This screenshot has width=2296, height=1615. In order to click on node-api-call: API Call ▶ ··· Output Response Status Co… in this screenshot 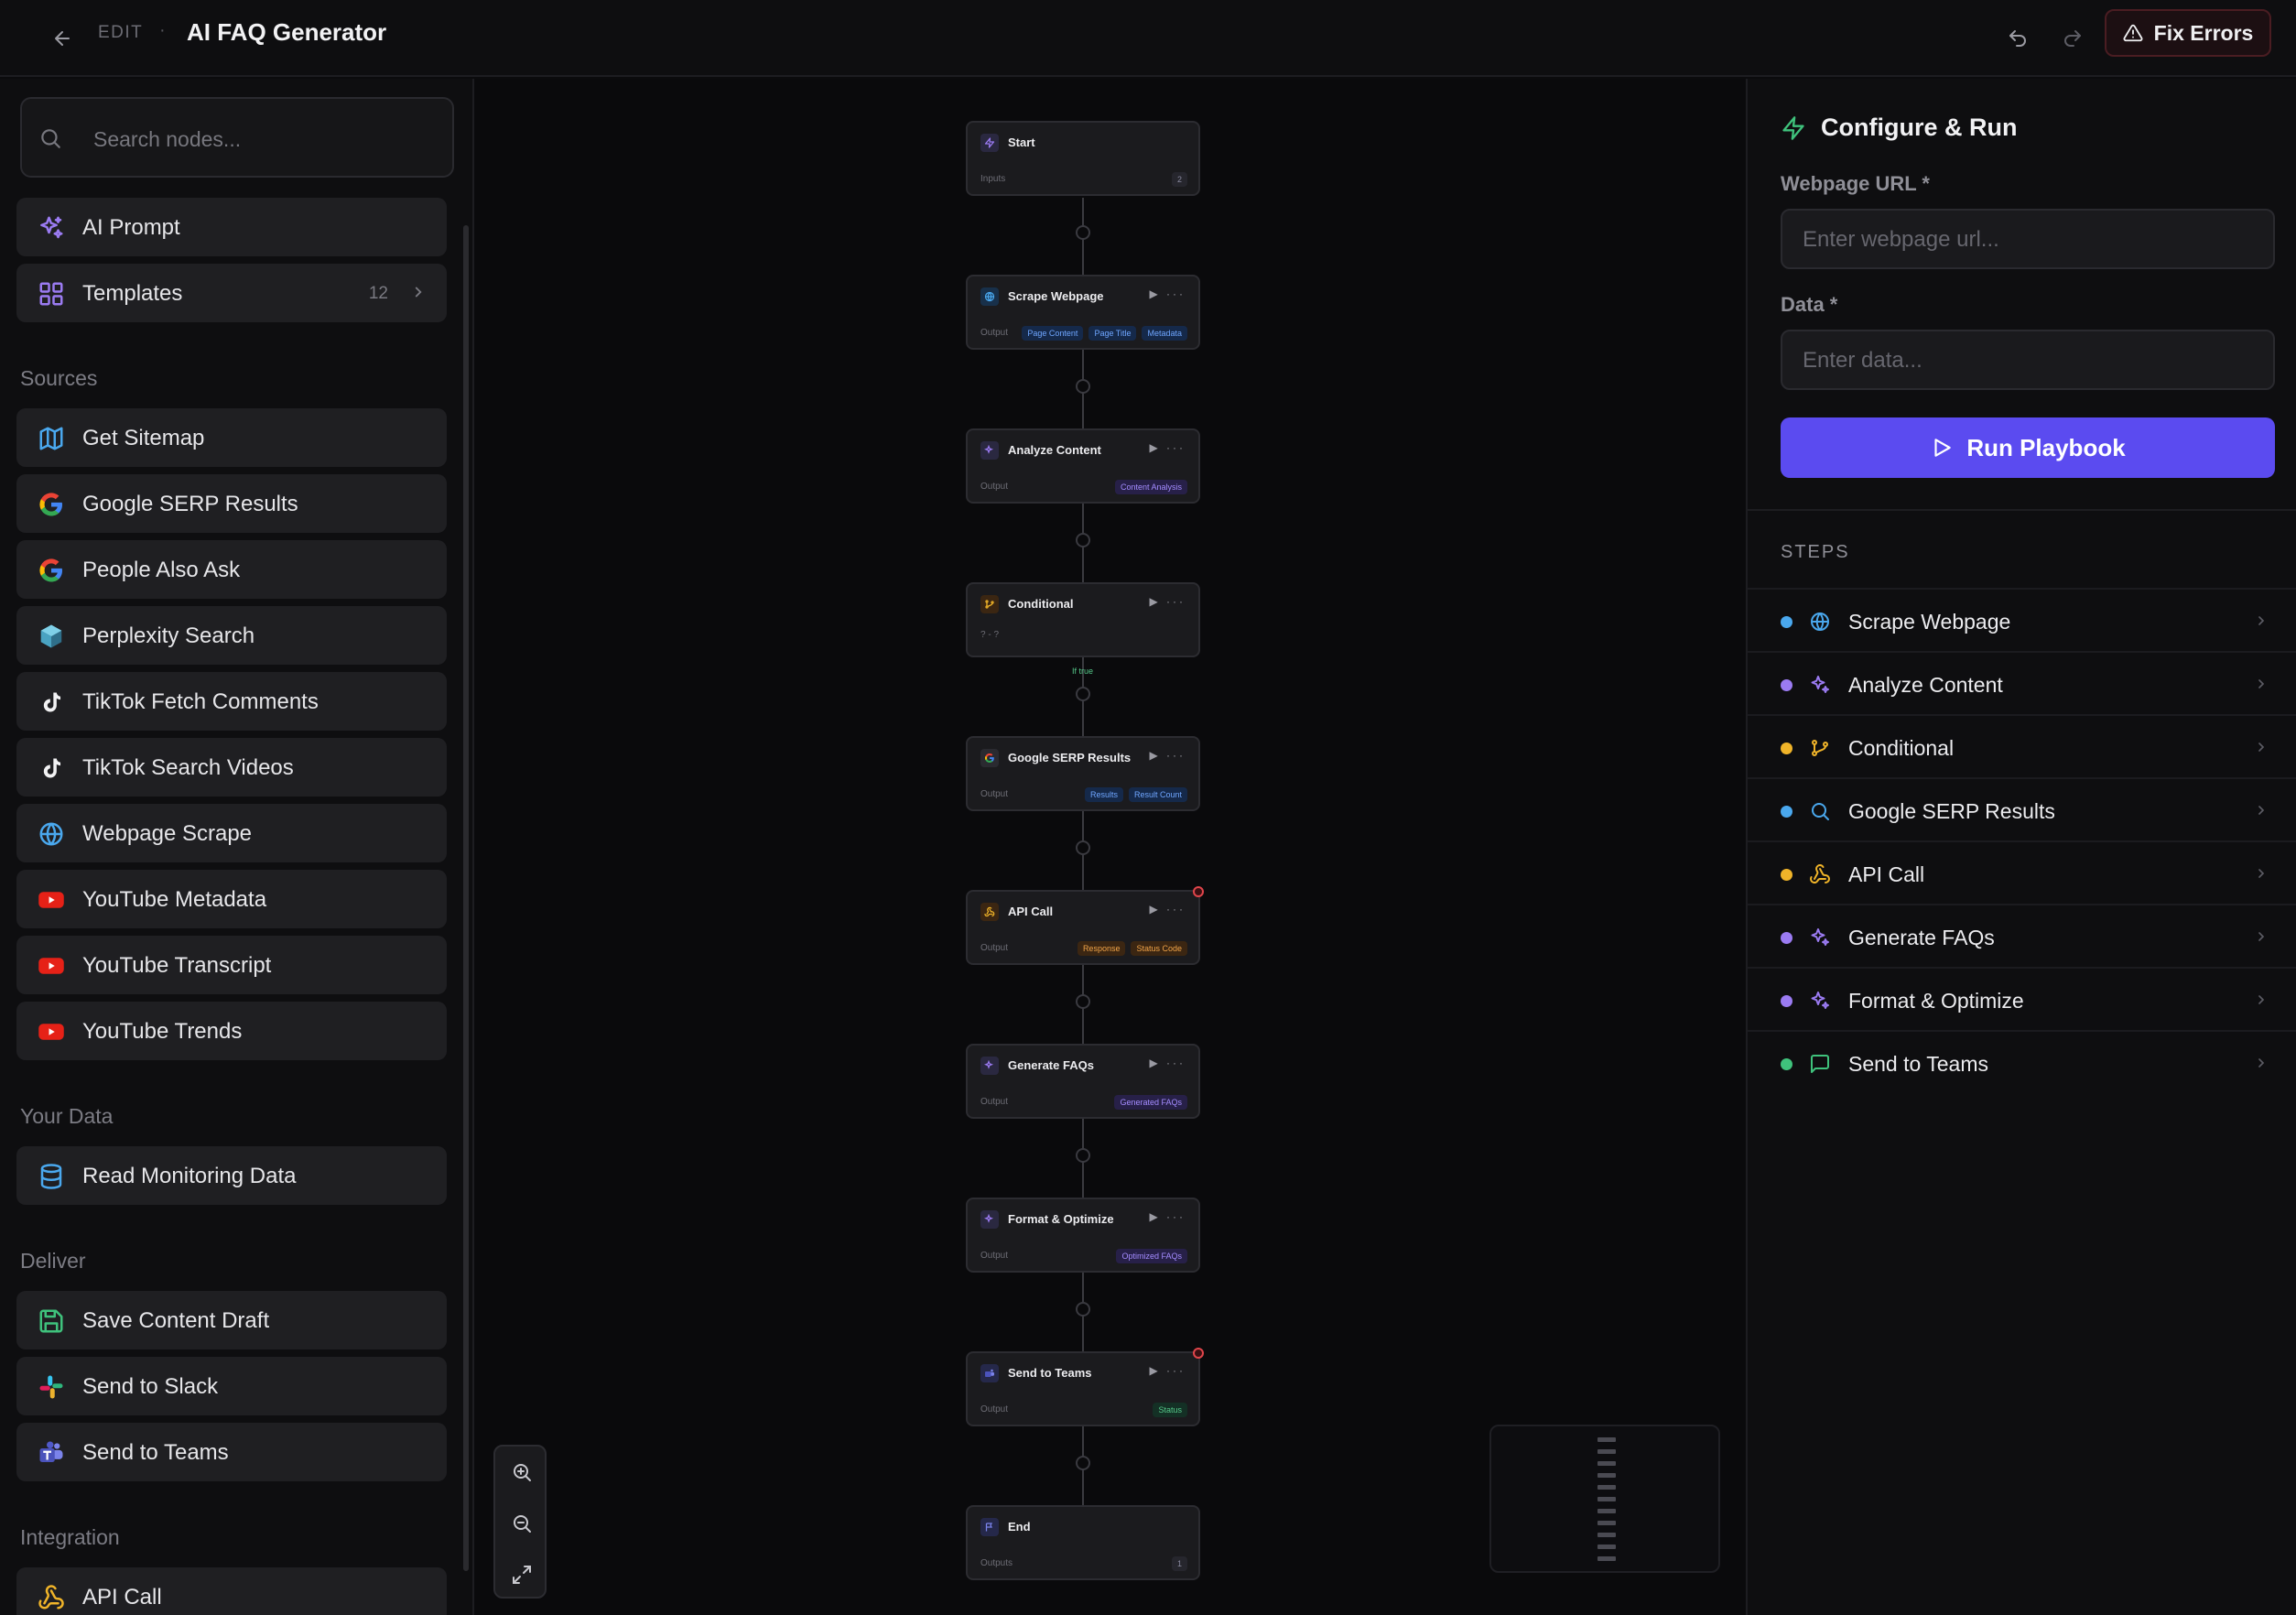, I will do `click(1085, 925)`.